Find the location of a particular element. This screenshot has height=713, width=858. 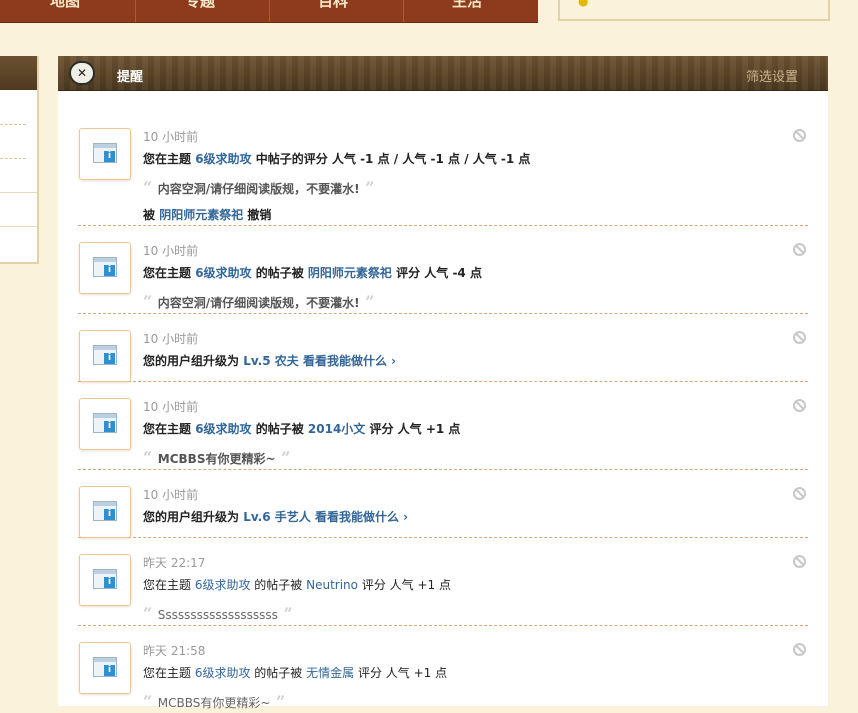

notice-text: 被 is located at coordinates (151, 215).